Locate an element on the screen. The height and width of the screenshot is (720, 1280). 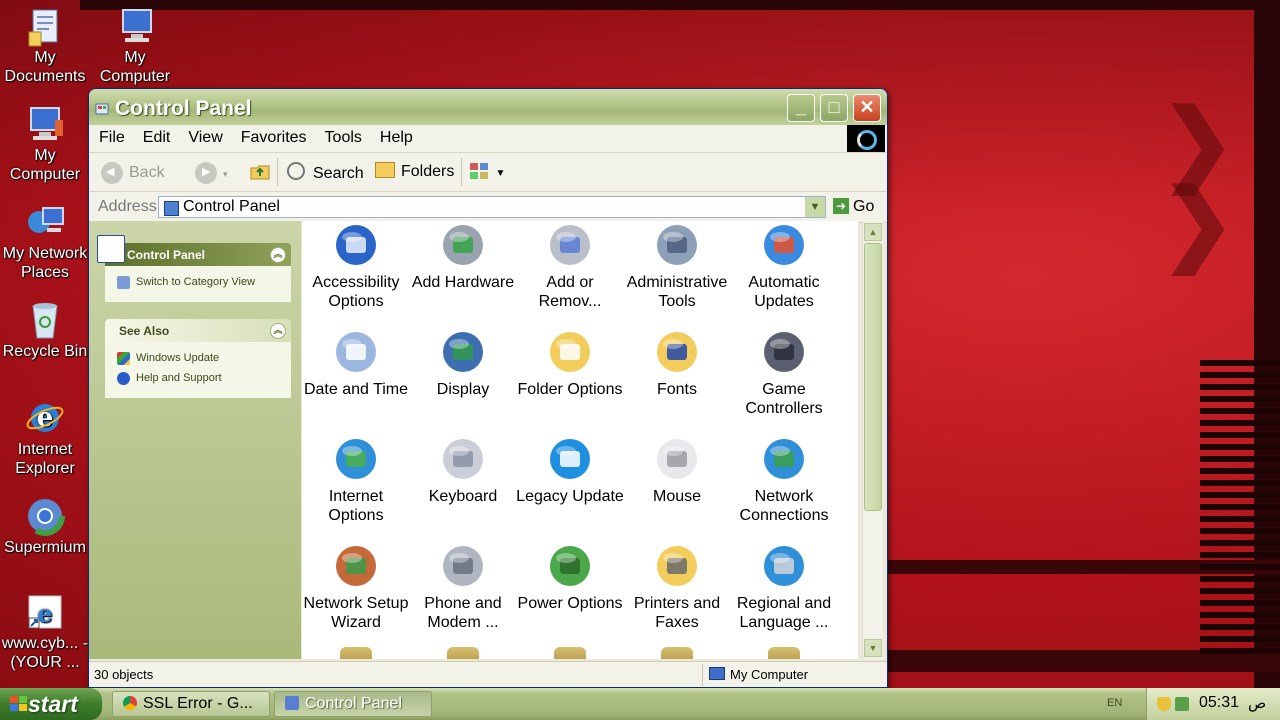
desktop-icon-label: My Computer is located at coordinates (45, 165).